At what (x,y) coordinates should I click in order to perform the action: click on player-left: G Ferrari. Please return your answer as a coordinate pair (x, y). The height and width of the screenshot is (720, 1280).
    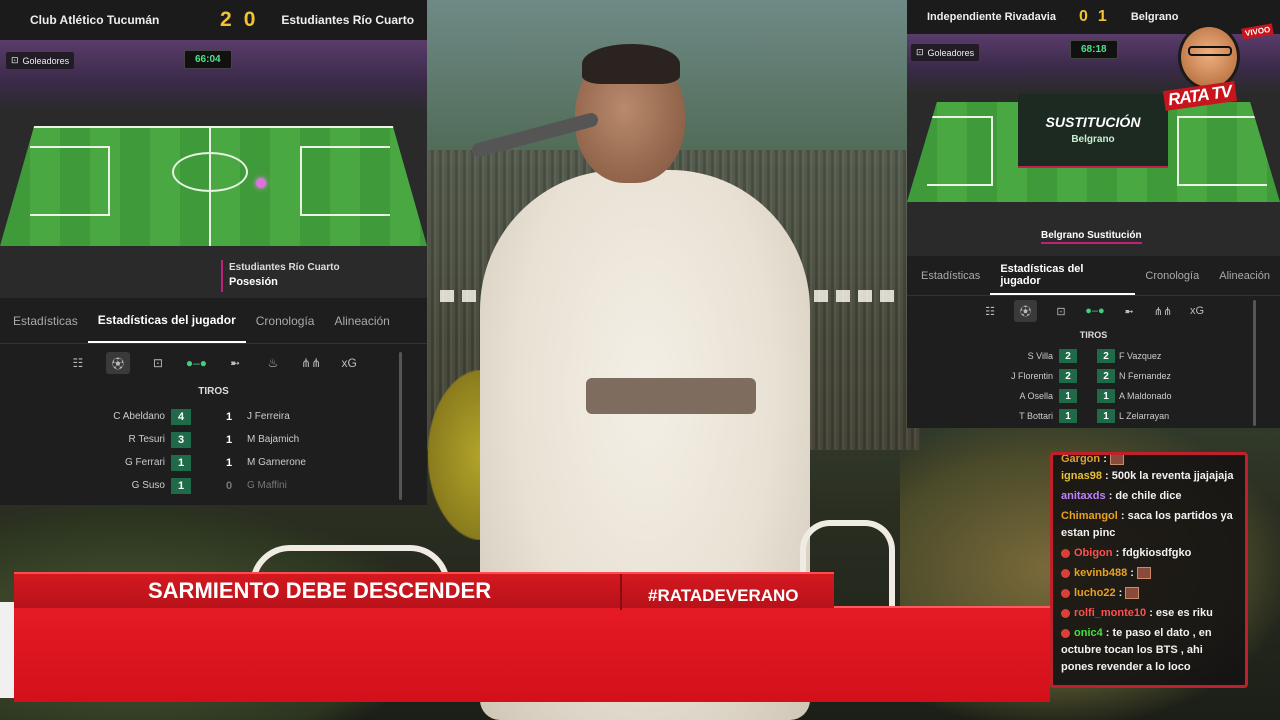
    Looking at the image, I should click on (145, 462).